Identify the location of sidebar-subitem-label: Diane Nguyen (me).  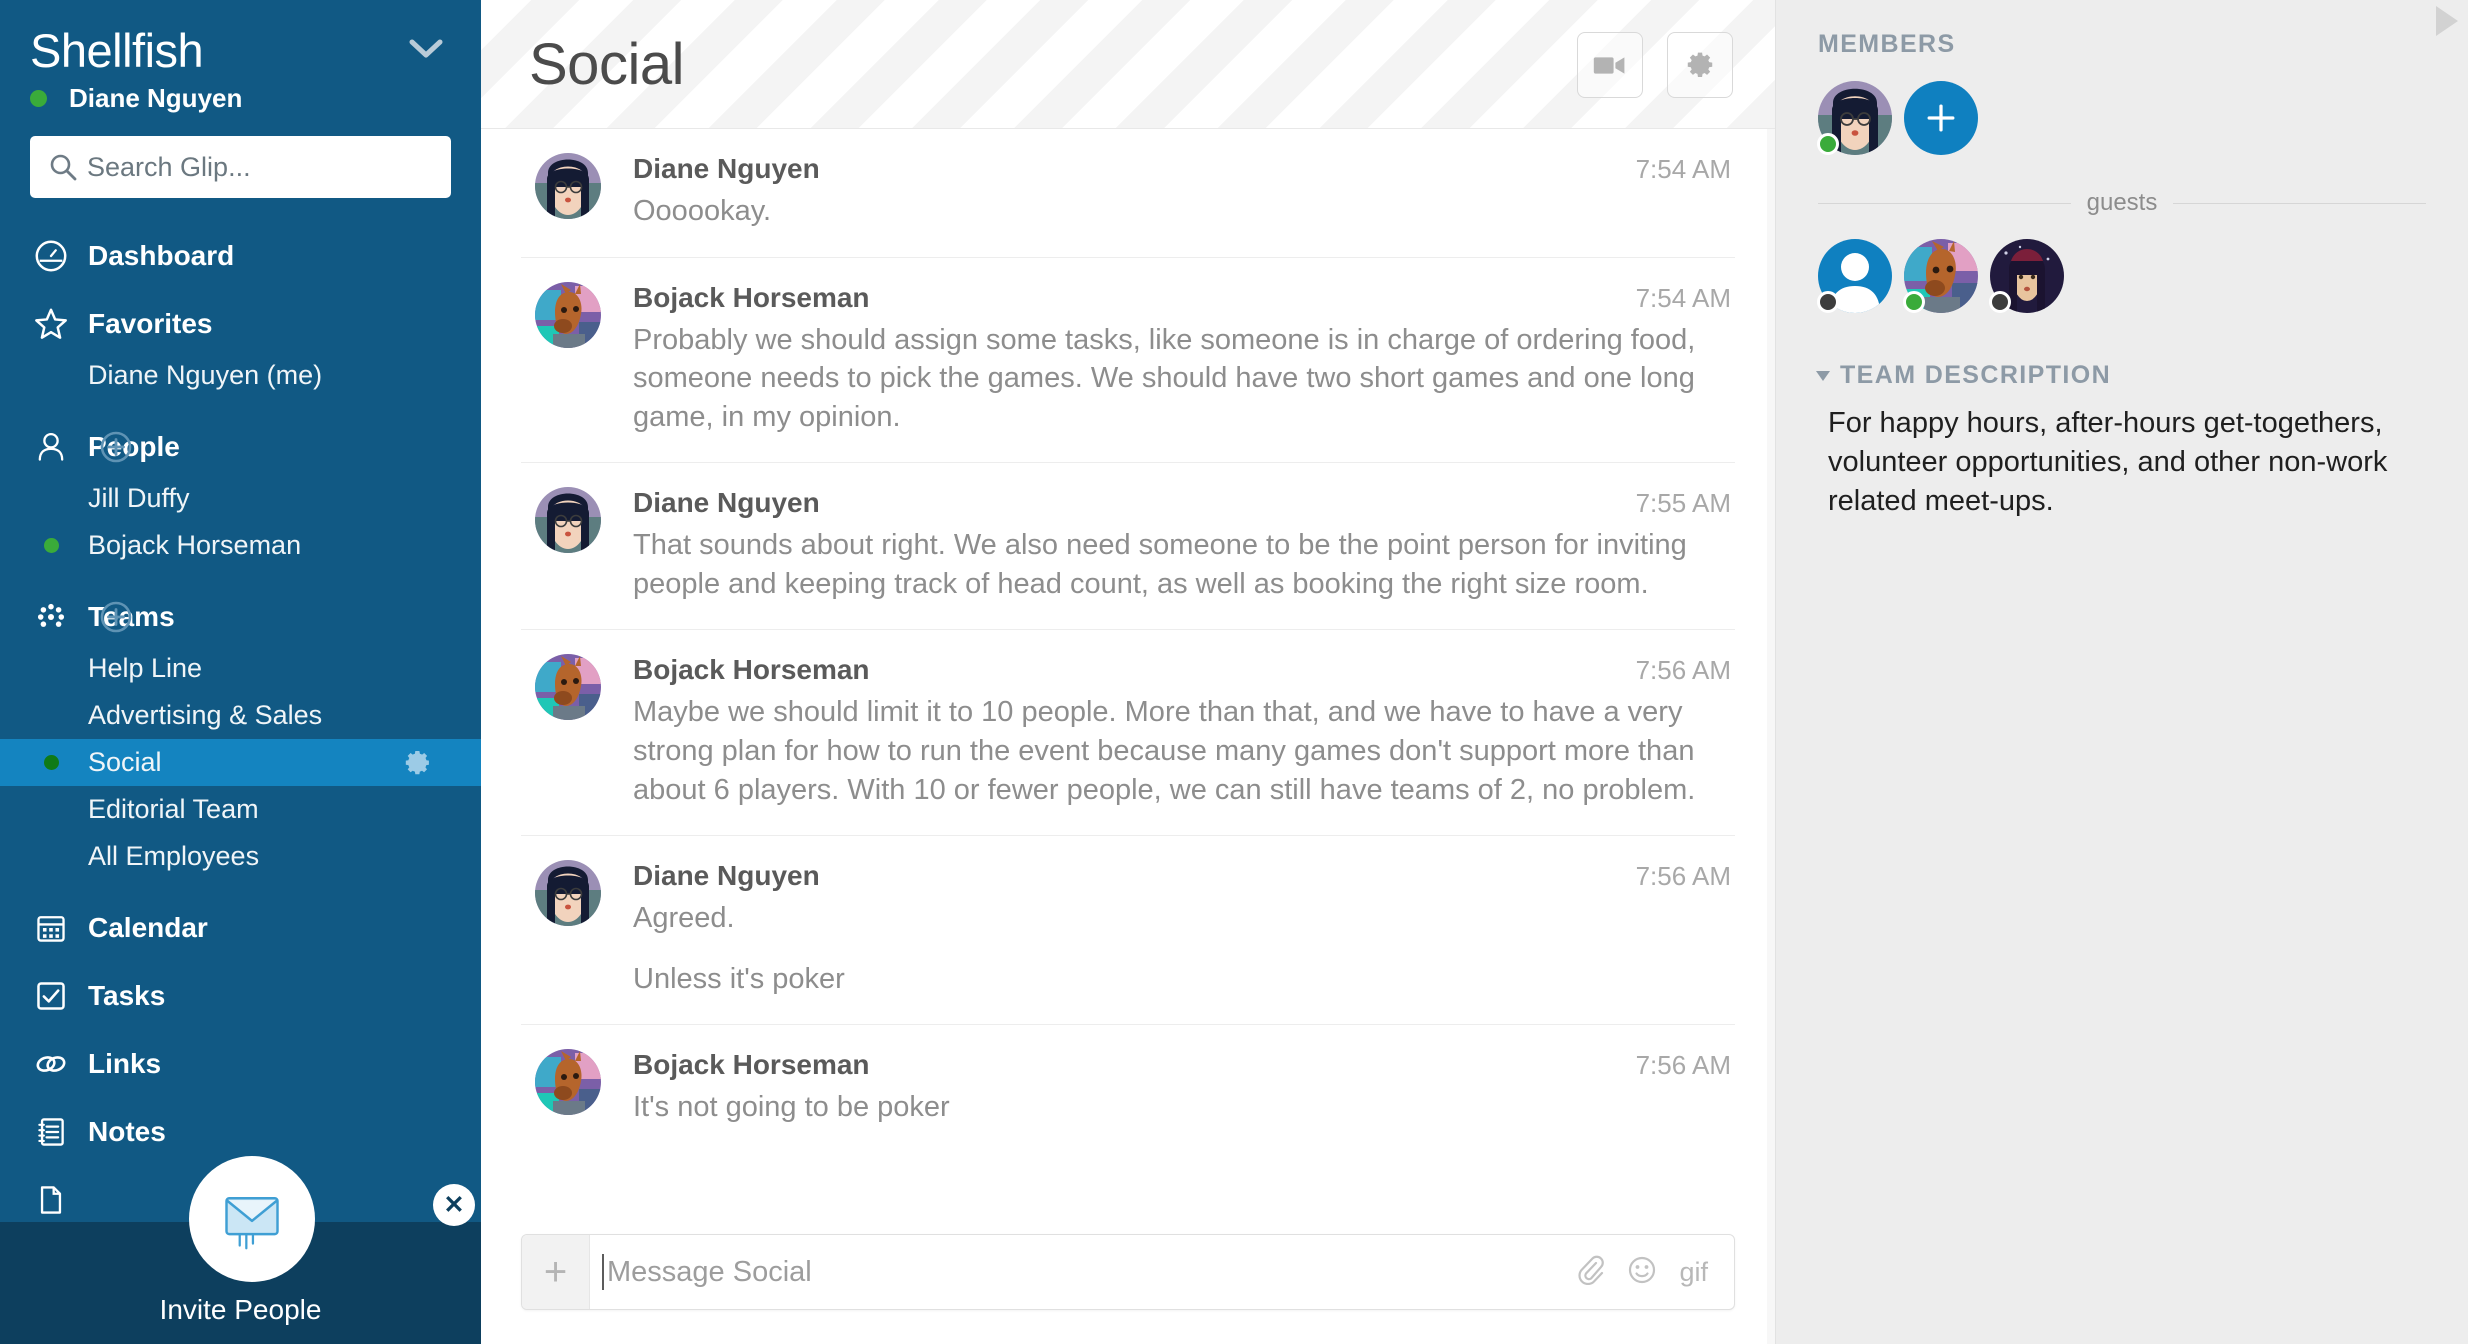
(205, 375).